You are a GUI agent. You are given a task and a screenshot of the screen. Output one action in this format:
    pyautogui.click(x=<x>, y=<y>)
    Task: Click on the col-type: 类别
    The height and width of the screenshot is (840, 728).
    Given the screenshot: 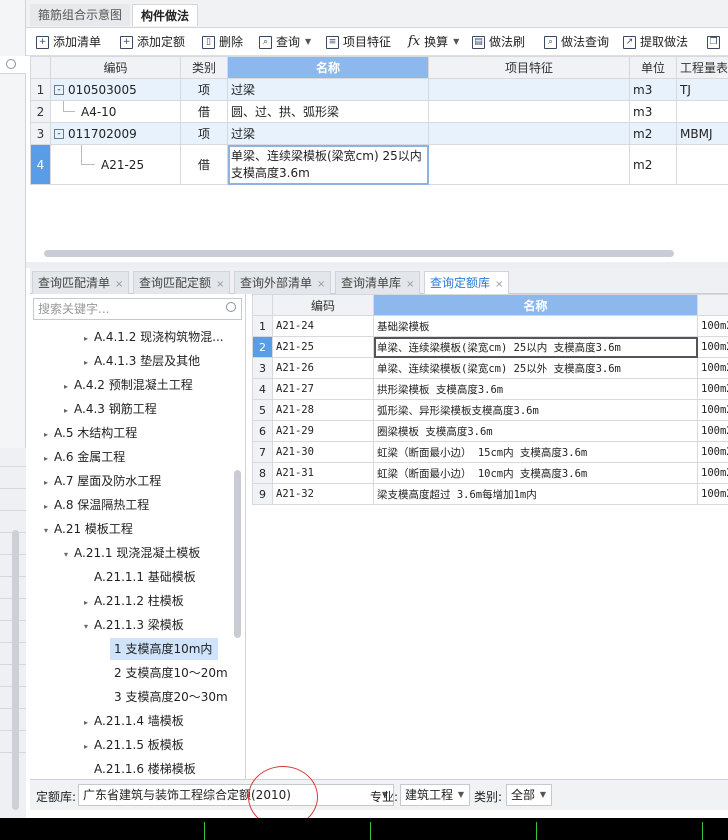 What is the action you would take?
    pyautogui.click(x=204, y=67)
    